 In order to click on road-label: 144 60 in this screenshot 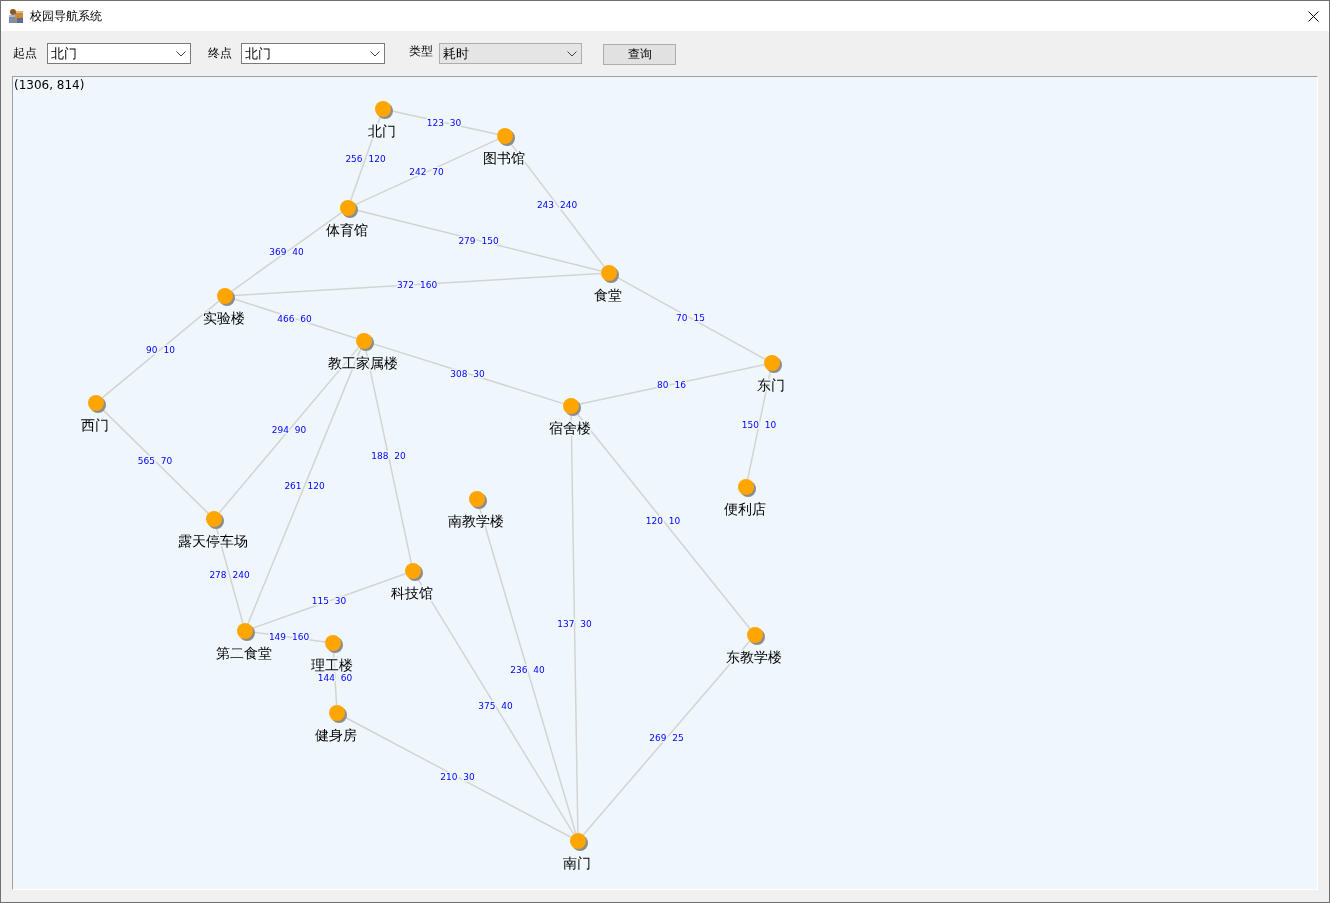, I will do `click(335, 678)`.